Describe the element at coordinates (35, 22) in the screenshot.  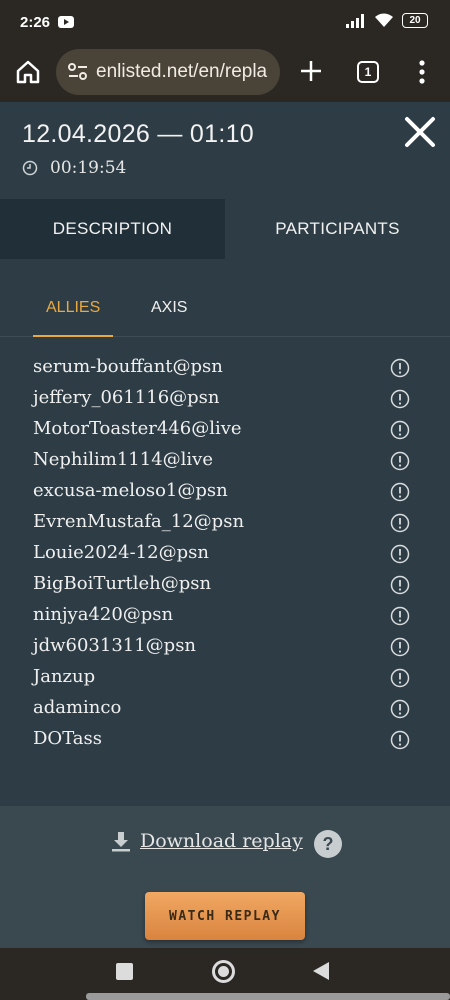
I see `status-time: 2:26` at that location.